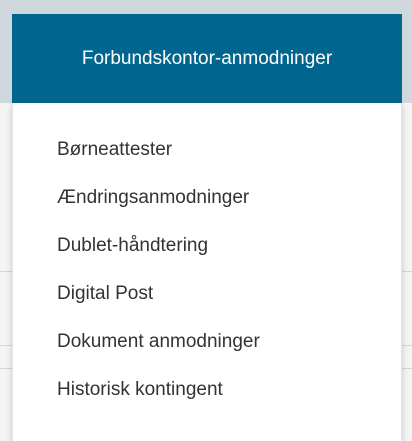  Describe the element at coordinates (207, 294) in the screenshot. I see `menu-item-digital-post: Digital Post` at that location.